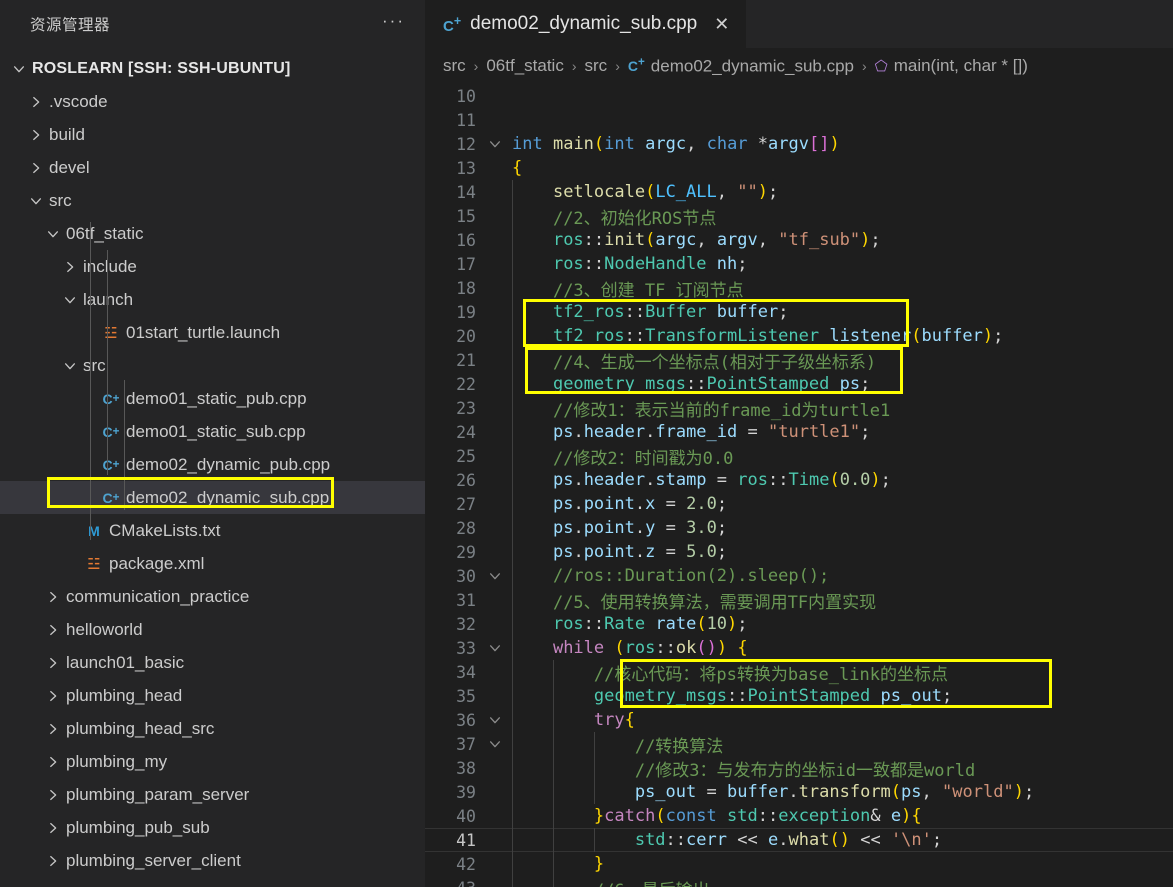 Image resolution: width=1173 pixels, height=887 pixels. What do you see at coordinates (799, 768) in the screenshot?
I see `code-line-38: 38 //修改3：与发布方的坐标id一致都是world` at bounding box center [799, 768].